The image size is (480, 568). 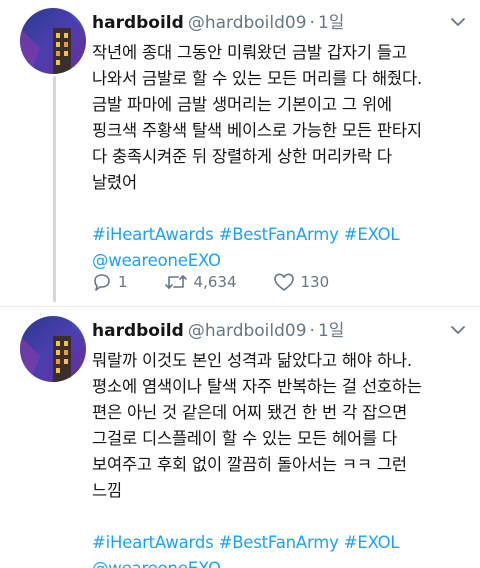 I want to click on tweet-actions: 1 4,634 130, so click(x=228, y=282).